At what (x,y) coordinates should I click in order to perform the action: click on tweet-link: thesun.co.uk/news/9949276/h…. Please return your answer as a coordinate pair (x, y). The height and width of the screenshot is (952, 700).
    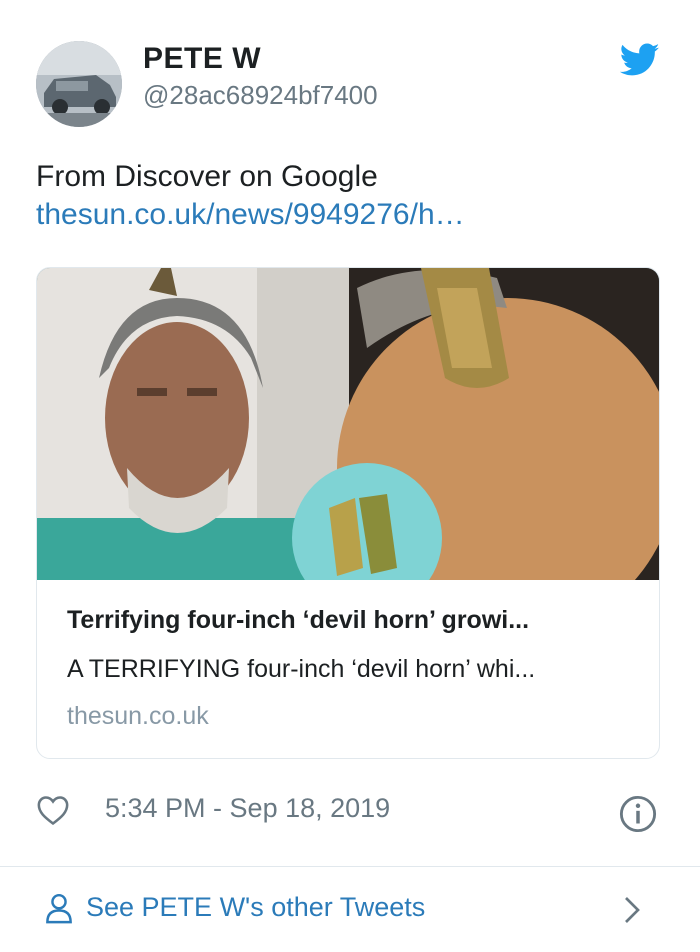
    Looking at the image, I should click on (250, 215).